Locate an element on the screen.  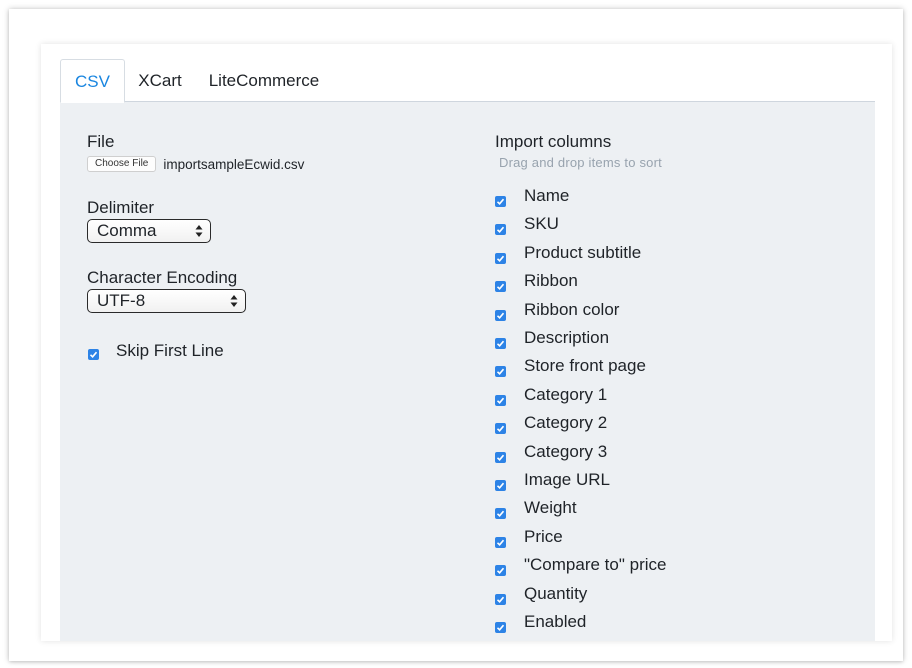
import-column-label: Image URL is located at coordinates (567, 479).